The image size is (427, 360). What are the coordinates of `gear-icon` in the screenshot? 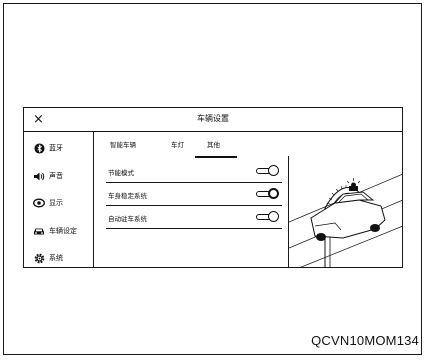 It's located at (39, 258).